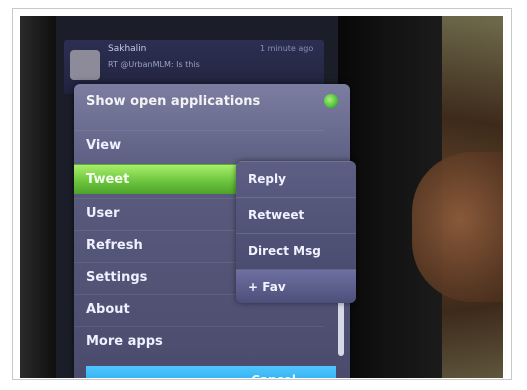 The width and height of the screenshot is (527, 390). I want to click on cancel-bar: Cancel, so click(211, 372).